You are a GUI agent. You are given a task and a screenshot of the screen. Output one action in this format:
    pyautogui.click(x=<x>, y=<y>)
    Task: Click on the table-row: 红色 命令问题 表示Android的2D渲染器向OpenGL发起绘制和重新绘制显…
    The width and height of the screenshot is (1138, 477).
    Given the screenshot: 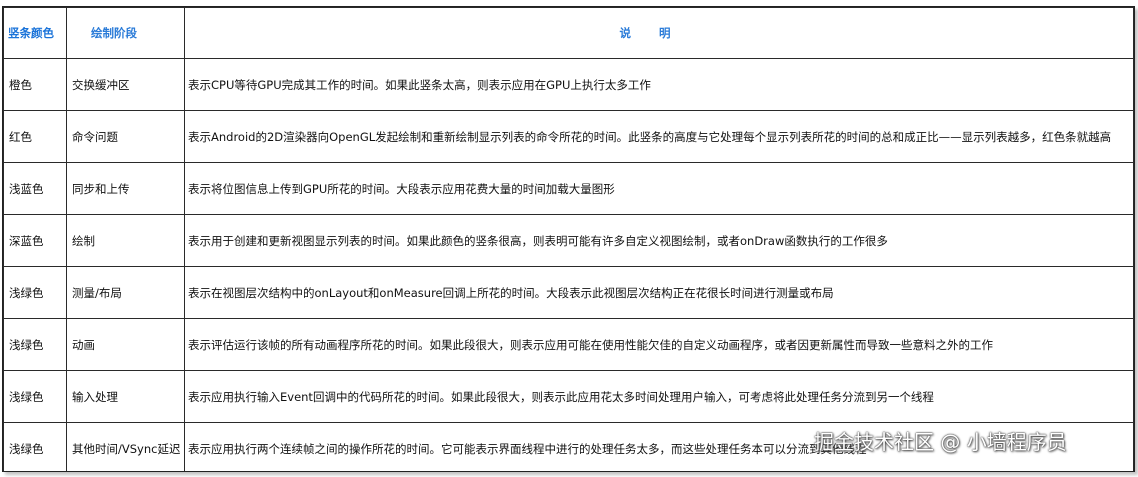 What is the action you would take?
    pyautogui.click(x=568, y=136)
    